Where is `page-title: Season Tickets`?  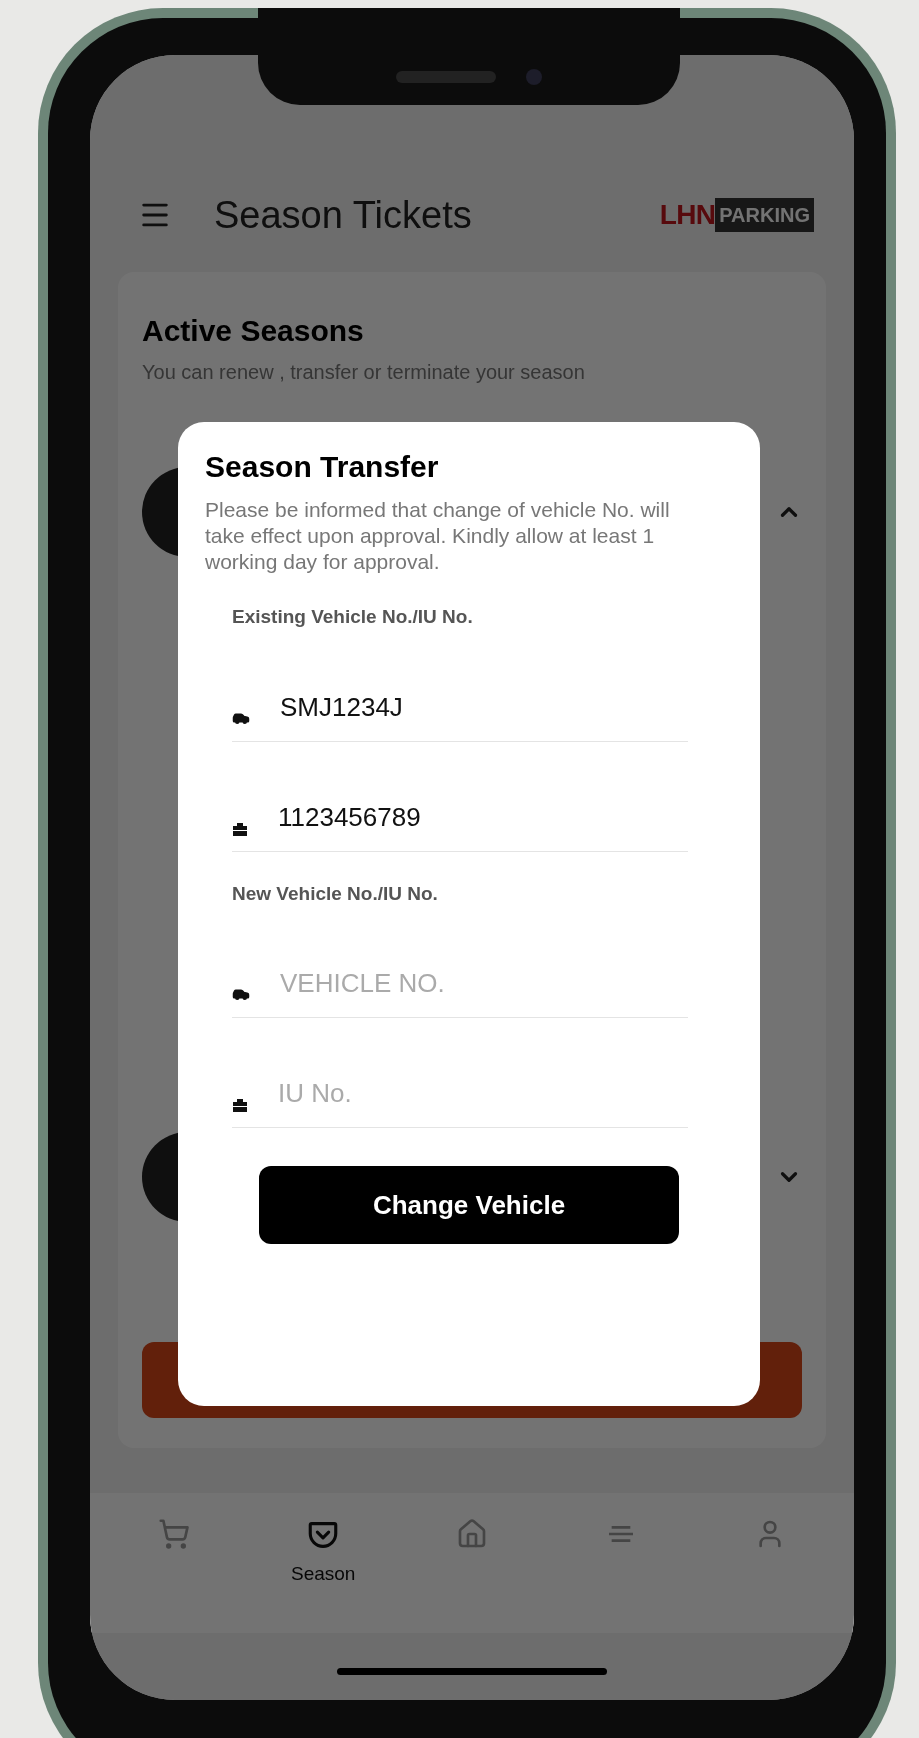
page-title: Season Tickets is located at coordinates (343, 215).